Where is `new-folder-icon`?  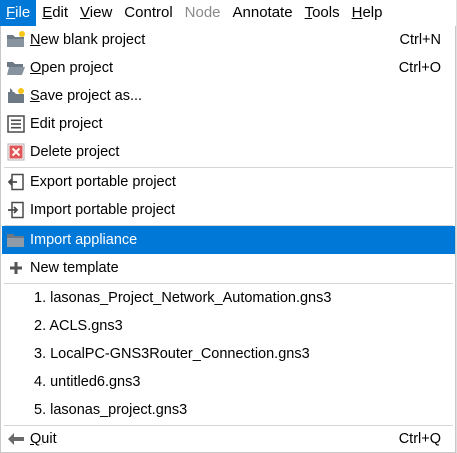 new-folder-icon is located at coordinates (16, 40).